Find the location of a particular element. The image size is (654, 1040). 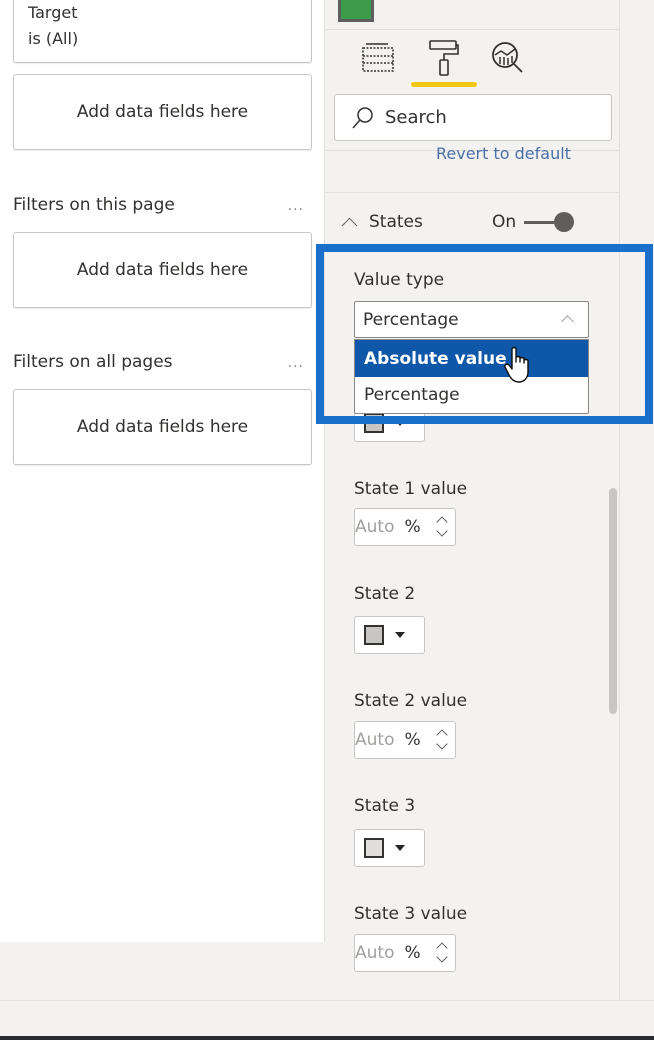

hand-cursor-icon is located at coordinates (516, 364).